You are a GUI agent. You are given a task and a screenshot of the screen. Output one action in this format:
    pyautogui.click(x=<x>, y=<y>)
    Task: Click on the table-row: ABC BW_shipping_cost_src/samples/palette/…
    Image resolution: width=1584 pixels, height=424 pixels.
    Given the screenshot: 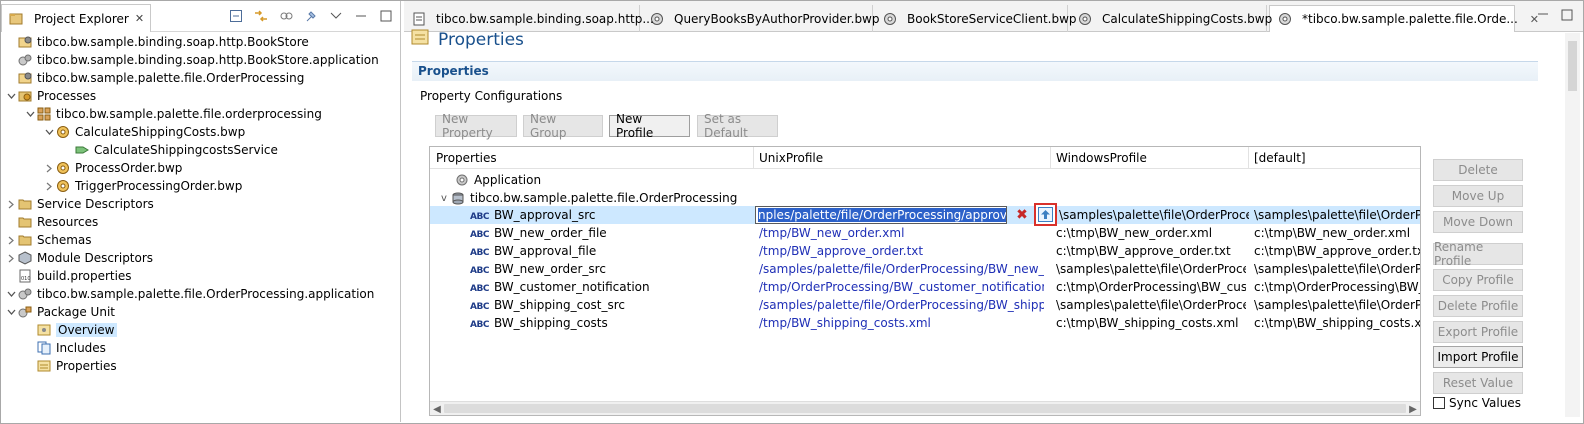 What is the action you would take?
    pyautogui.click(x=925, y=305)
    